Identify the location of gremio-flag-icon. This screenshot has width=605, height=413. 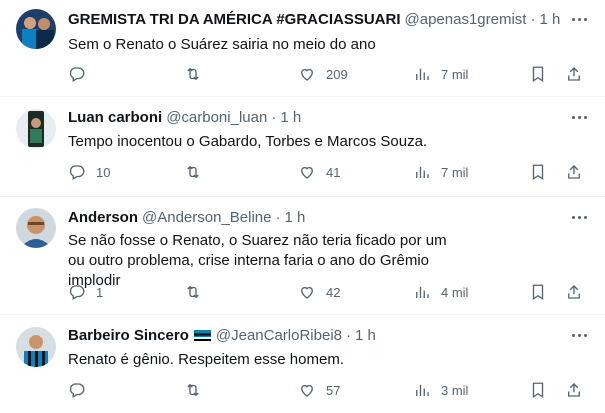
(202, 335).